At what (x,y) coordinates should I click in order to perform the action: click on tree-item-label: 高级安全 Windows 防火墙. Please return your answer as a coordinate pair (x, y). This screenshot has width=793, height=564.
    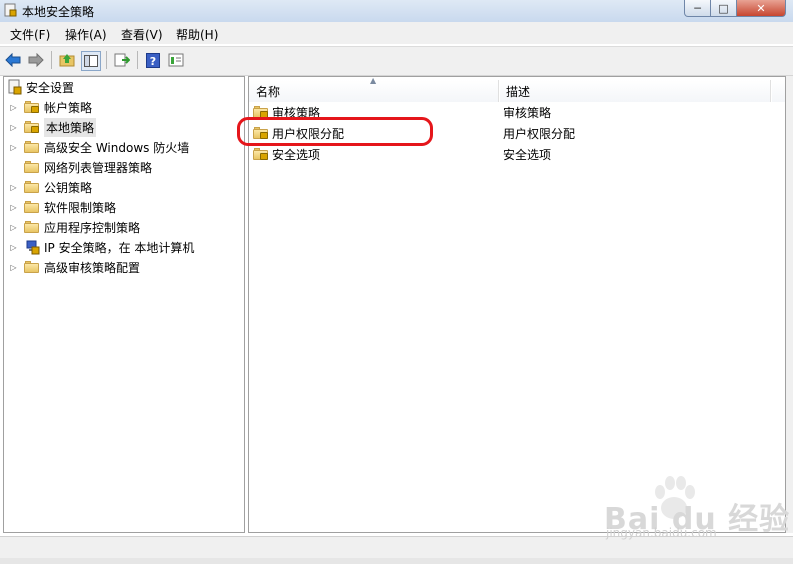
    Looking at the image, I should click on (117, 147).